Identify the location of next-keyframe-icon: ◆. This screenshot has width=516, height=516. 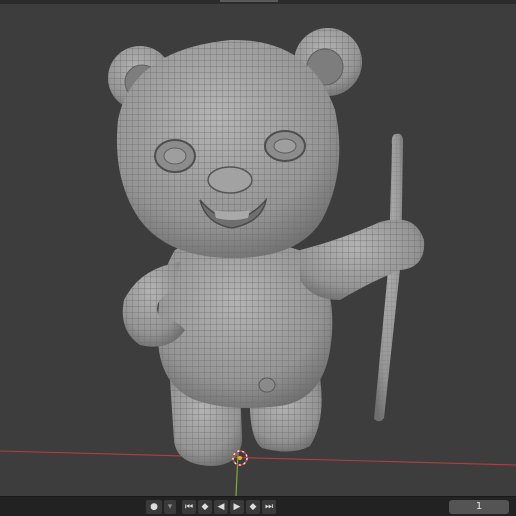
(253, 507).